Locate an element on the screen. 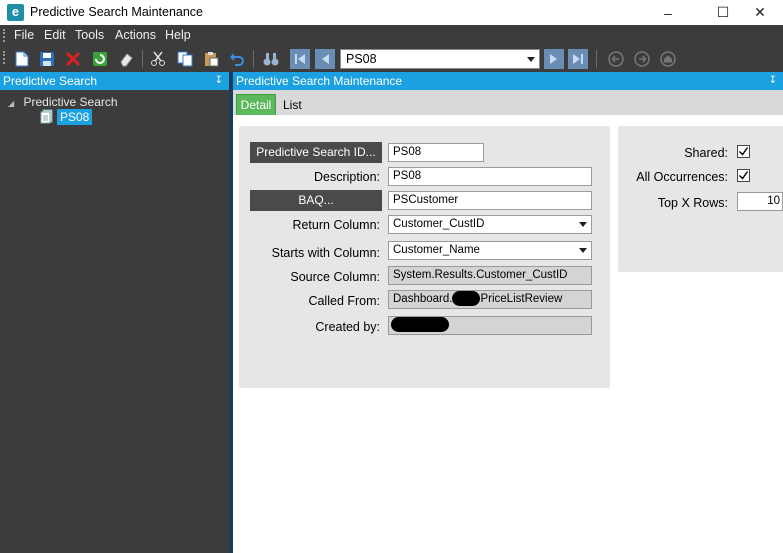 This screenshot has height=553, width=783. eraser-icon is located at coordinates (126, 59).